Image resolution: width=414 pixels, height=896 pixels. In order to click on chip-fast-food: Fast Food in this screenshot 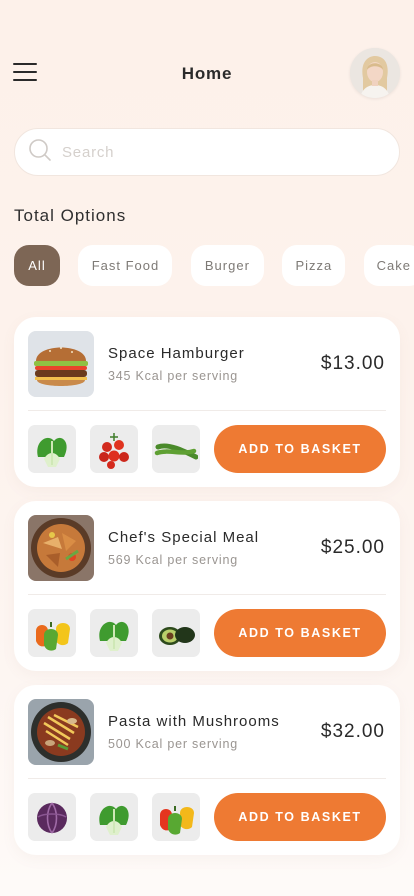, I will do `click(125, 265)`.